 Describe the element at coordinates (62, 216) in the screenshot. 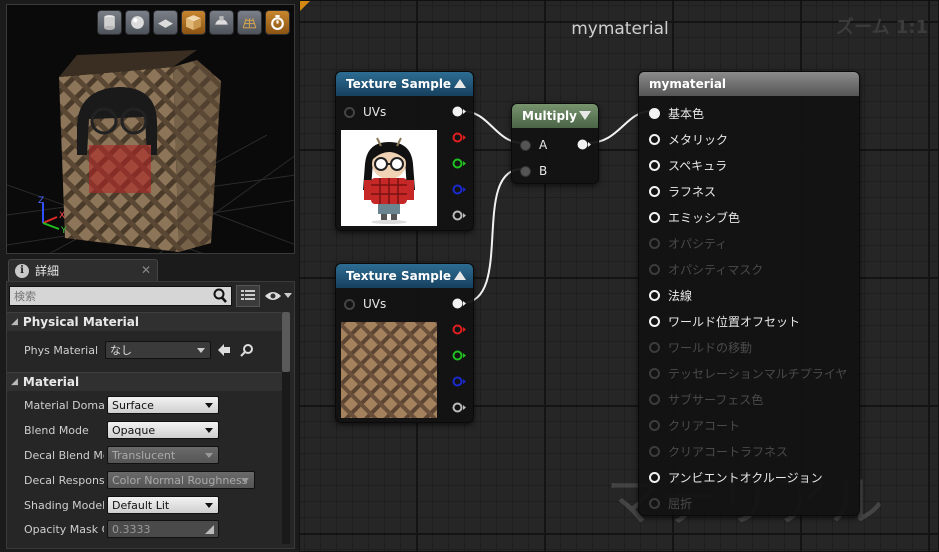

I see `axis-x-label: X` at that location.